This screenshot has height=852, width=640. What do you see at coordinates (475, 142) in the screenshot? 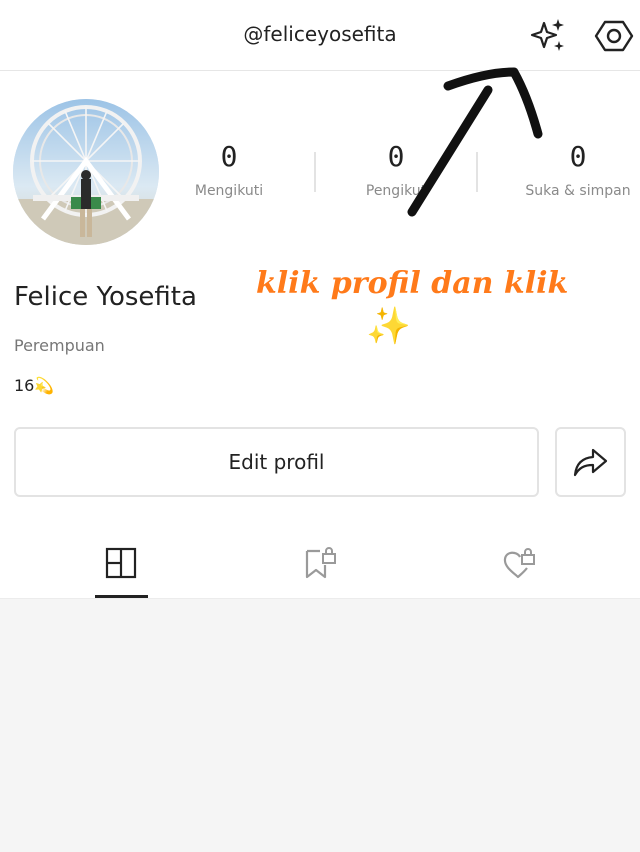
I see `hand-drawn-arrow` at bounding box center [475, 142].